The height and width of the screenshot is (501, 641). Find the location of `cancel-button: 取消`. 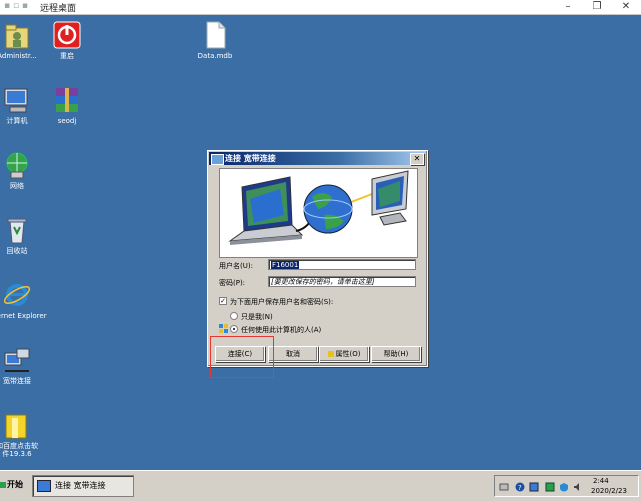

cancel-button: 取消 is located at coordinates (293, 354).